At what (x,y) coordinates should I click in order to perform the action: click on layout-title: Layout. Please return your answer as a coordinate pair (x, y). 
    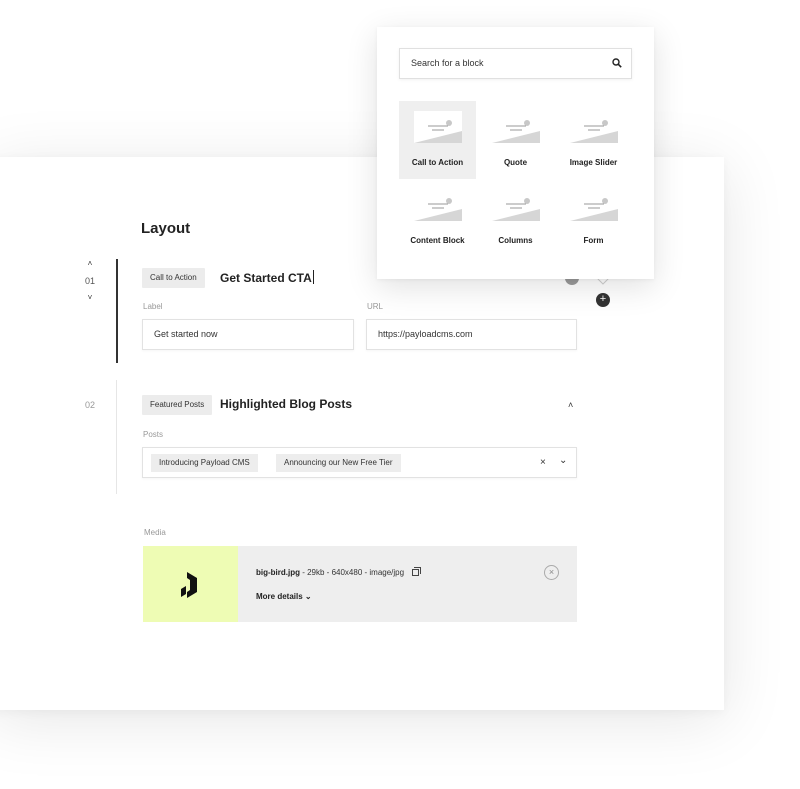
    Looking at the image, I should click on (166, 228).